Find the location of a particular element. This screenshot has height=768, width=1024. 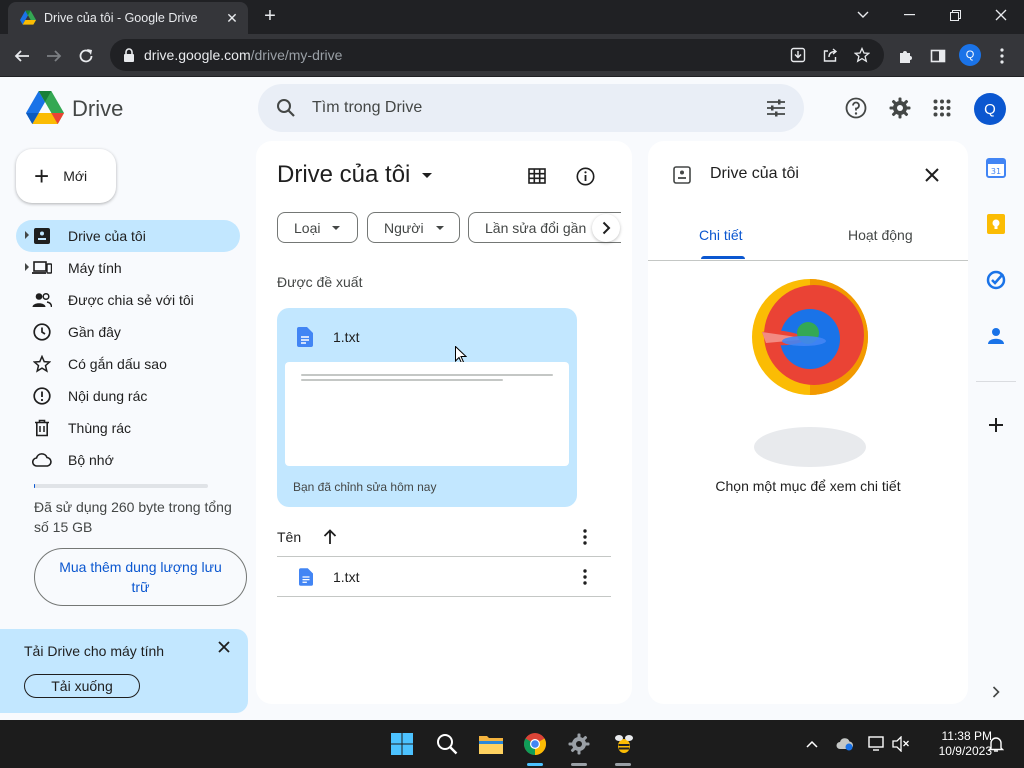

keep-app-icon is located at coordinates (996, 224).